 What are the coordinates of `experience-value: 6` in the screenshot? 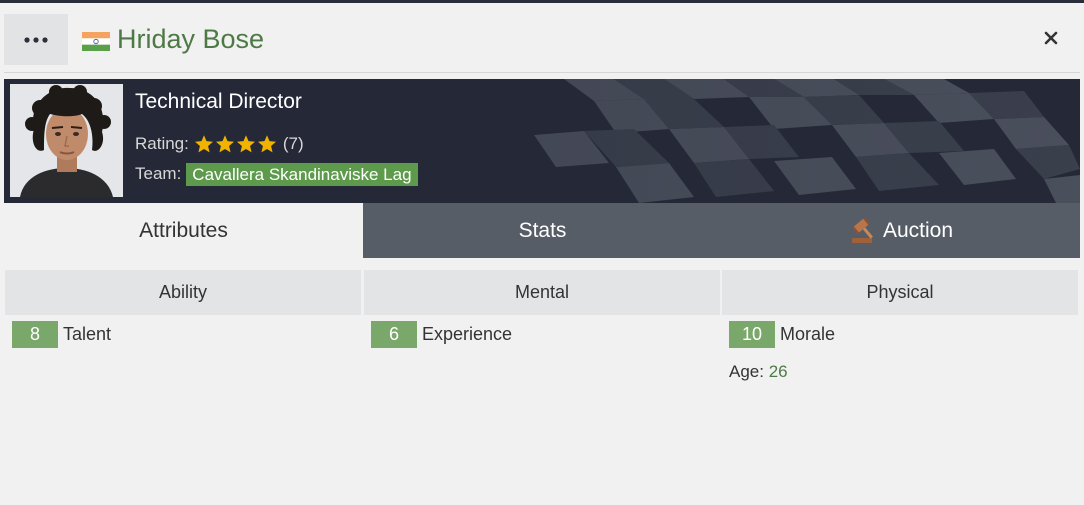 It's located at (394, 334).